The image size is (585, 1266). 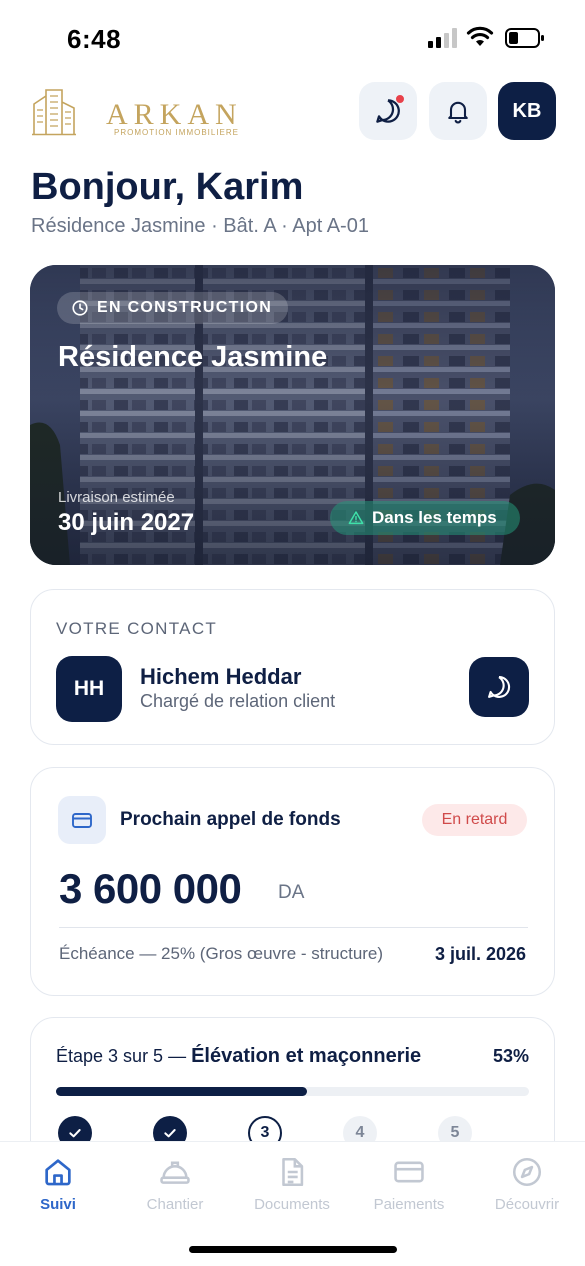 I want to click on status-time: 6:48, so click(x=94, y=39).